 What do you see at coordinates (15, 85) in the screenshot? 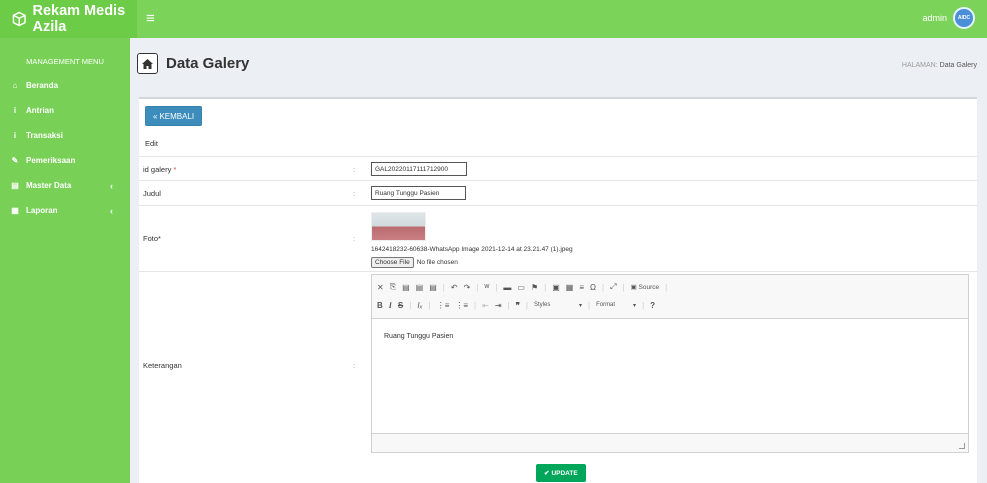
I see `home-icon: ⌂` at bounding box center [15, 85].